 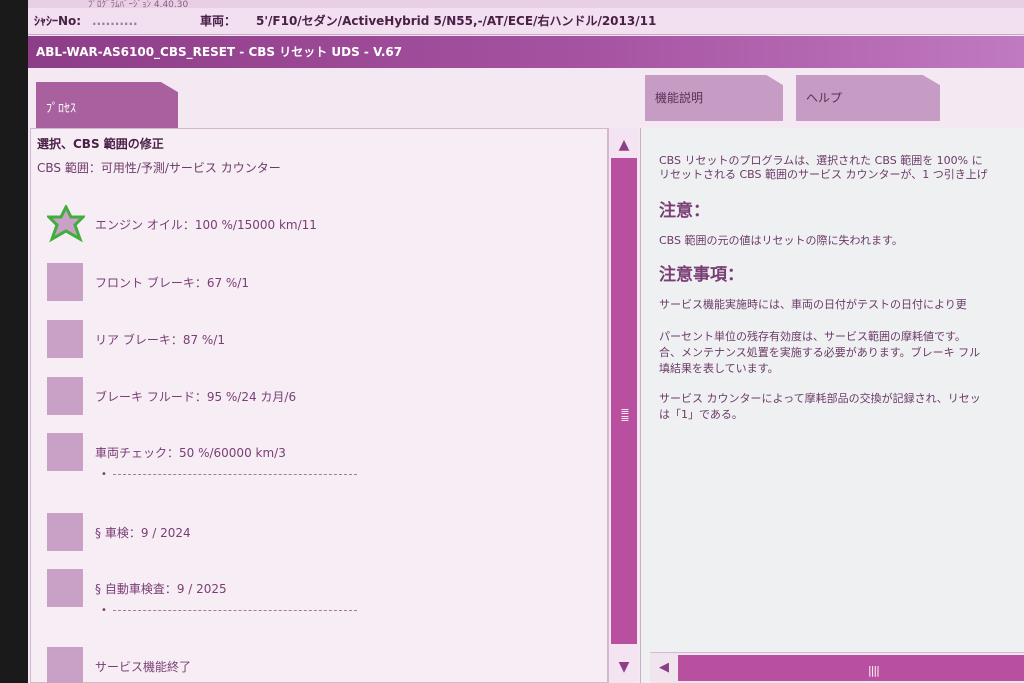 I want to click on cbs-item-label: リア ブレーキ：87 %/1, so click(x=160, y=340).